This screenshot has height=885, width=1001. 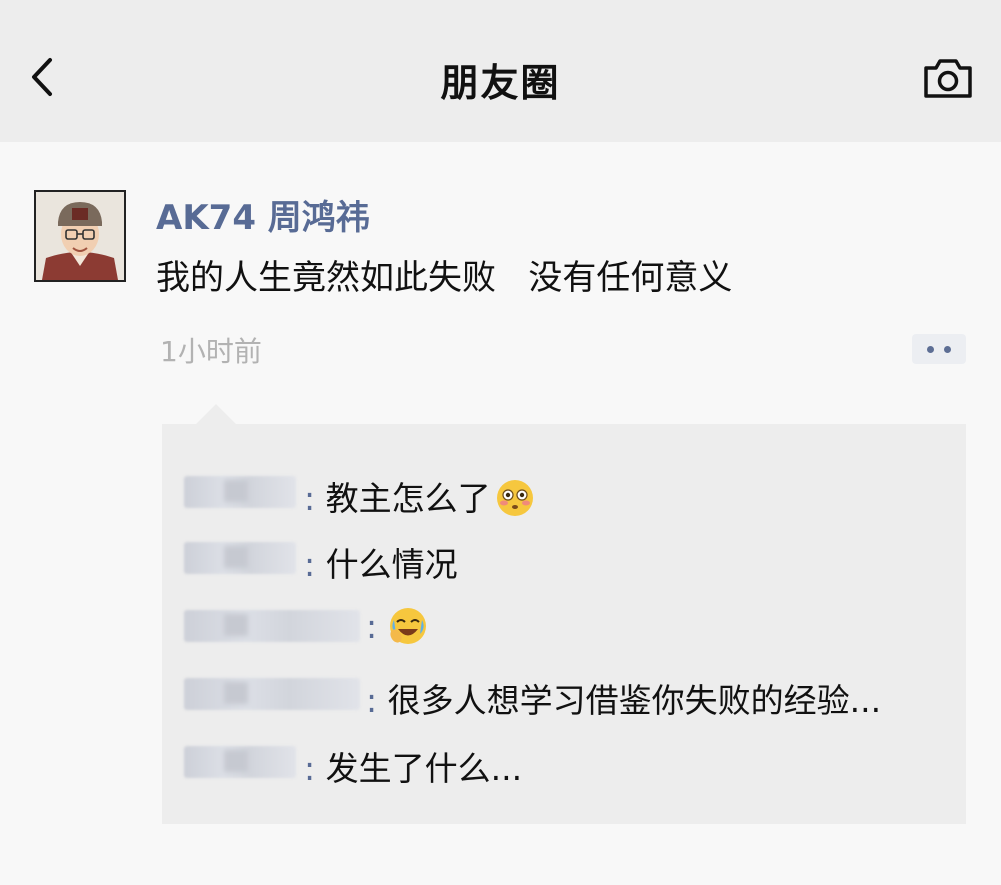 I want to click on comment-text-wrap: : 教主怎么了, so click(x=419, y=496).